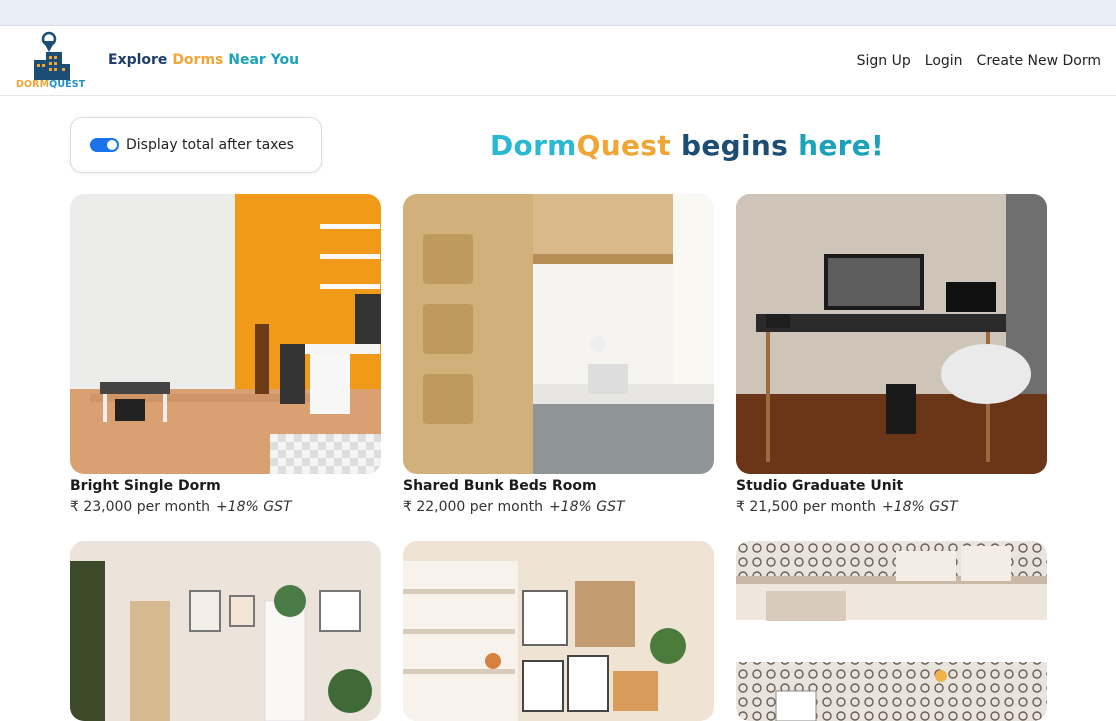 The image size is (1116, 721). I want to click on price-text: ₹ 23,000 per month, so click(140, 507).